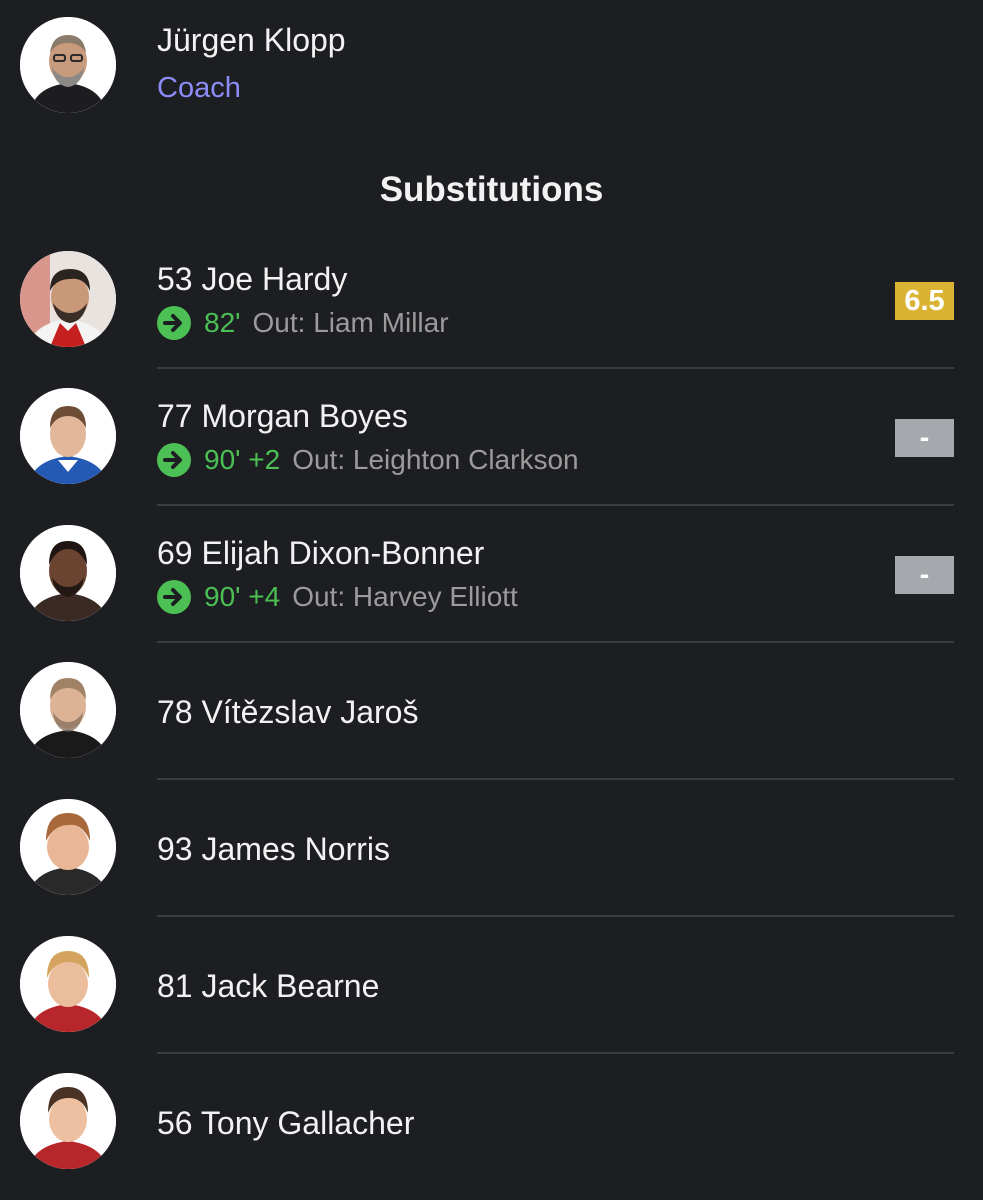 Image resolution: width=983 pixels, height=1200 pixels. Describe the element at coordinates (252, 279) in the screenshot. I see `player-name: 53 Joe Hardy` at that location.